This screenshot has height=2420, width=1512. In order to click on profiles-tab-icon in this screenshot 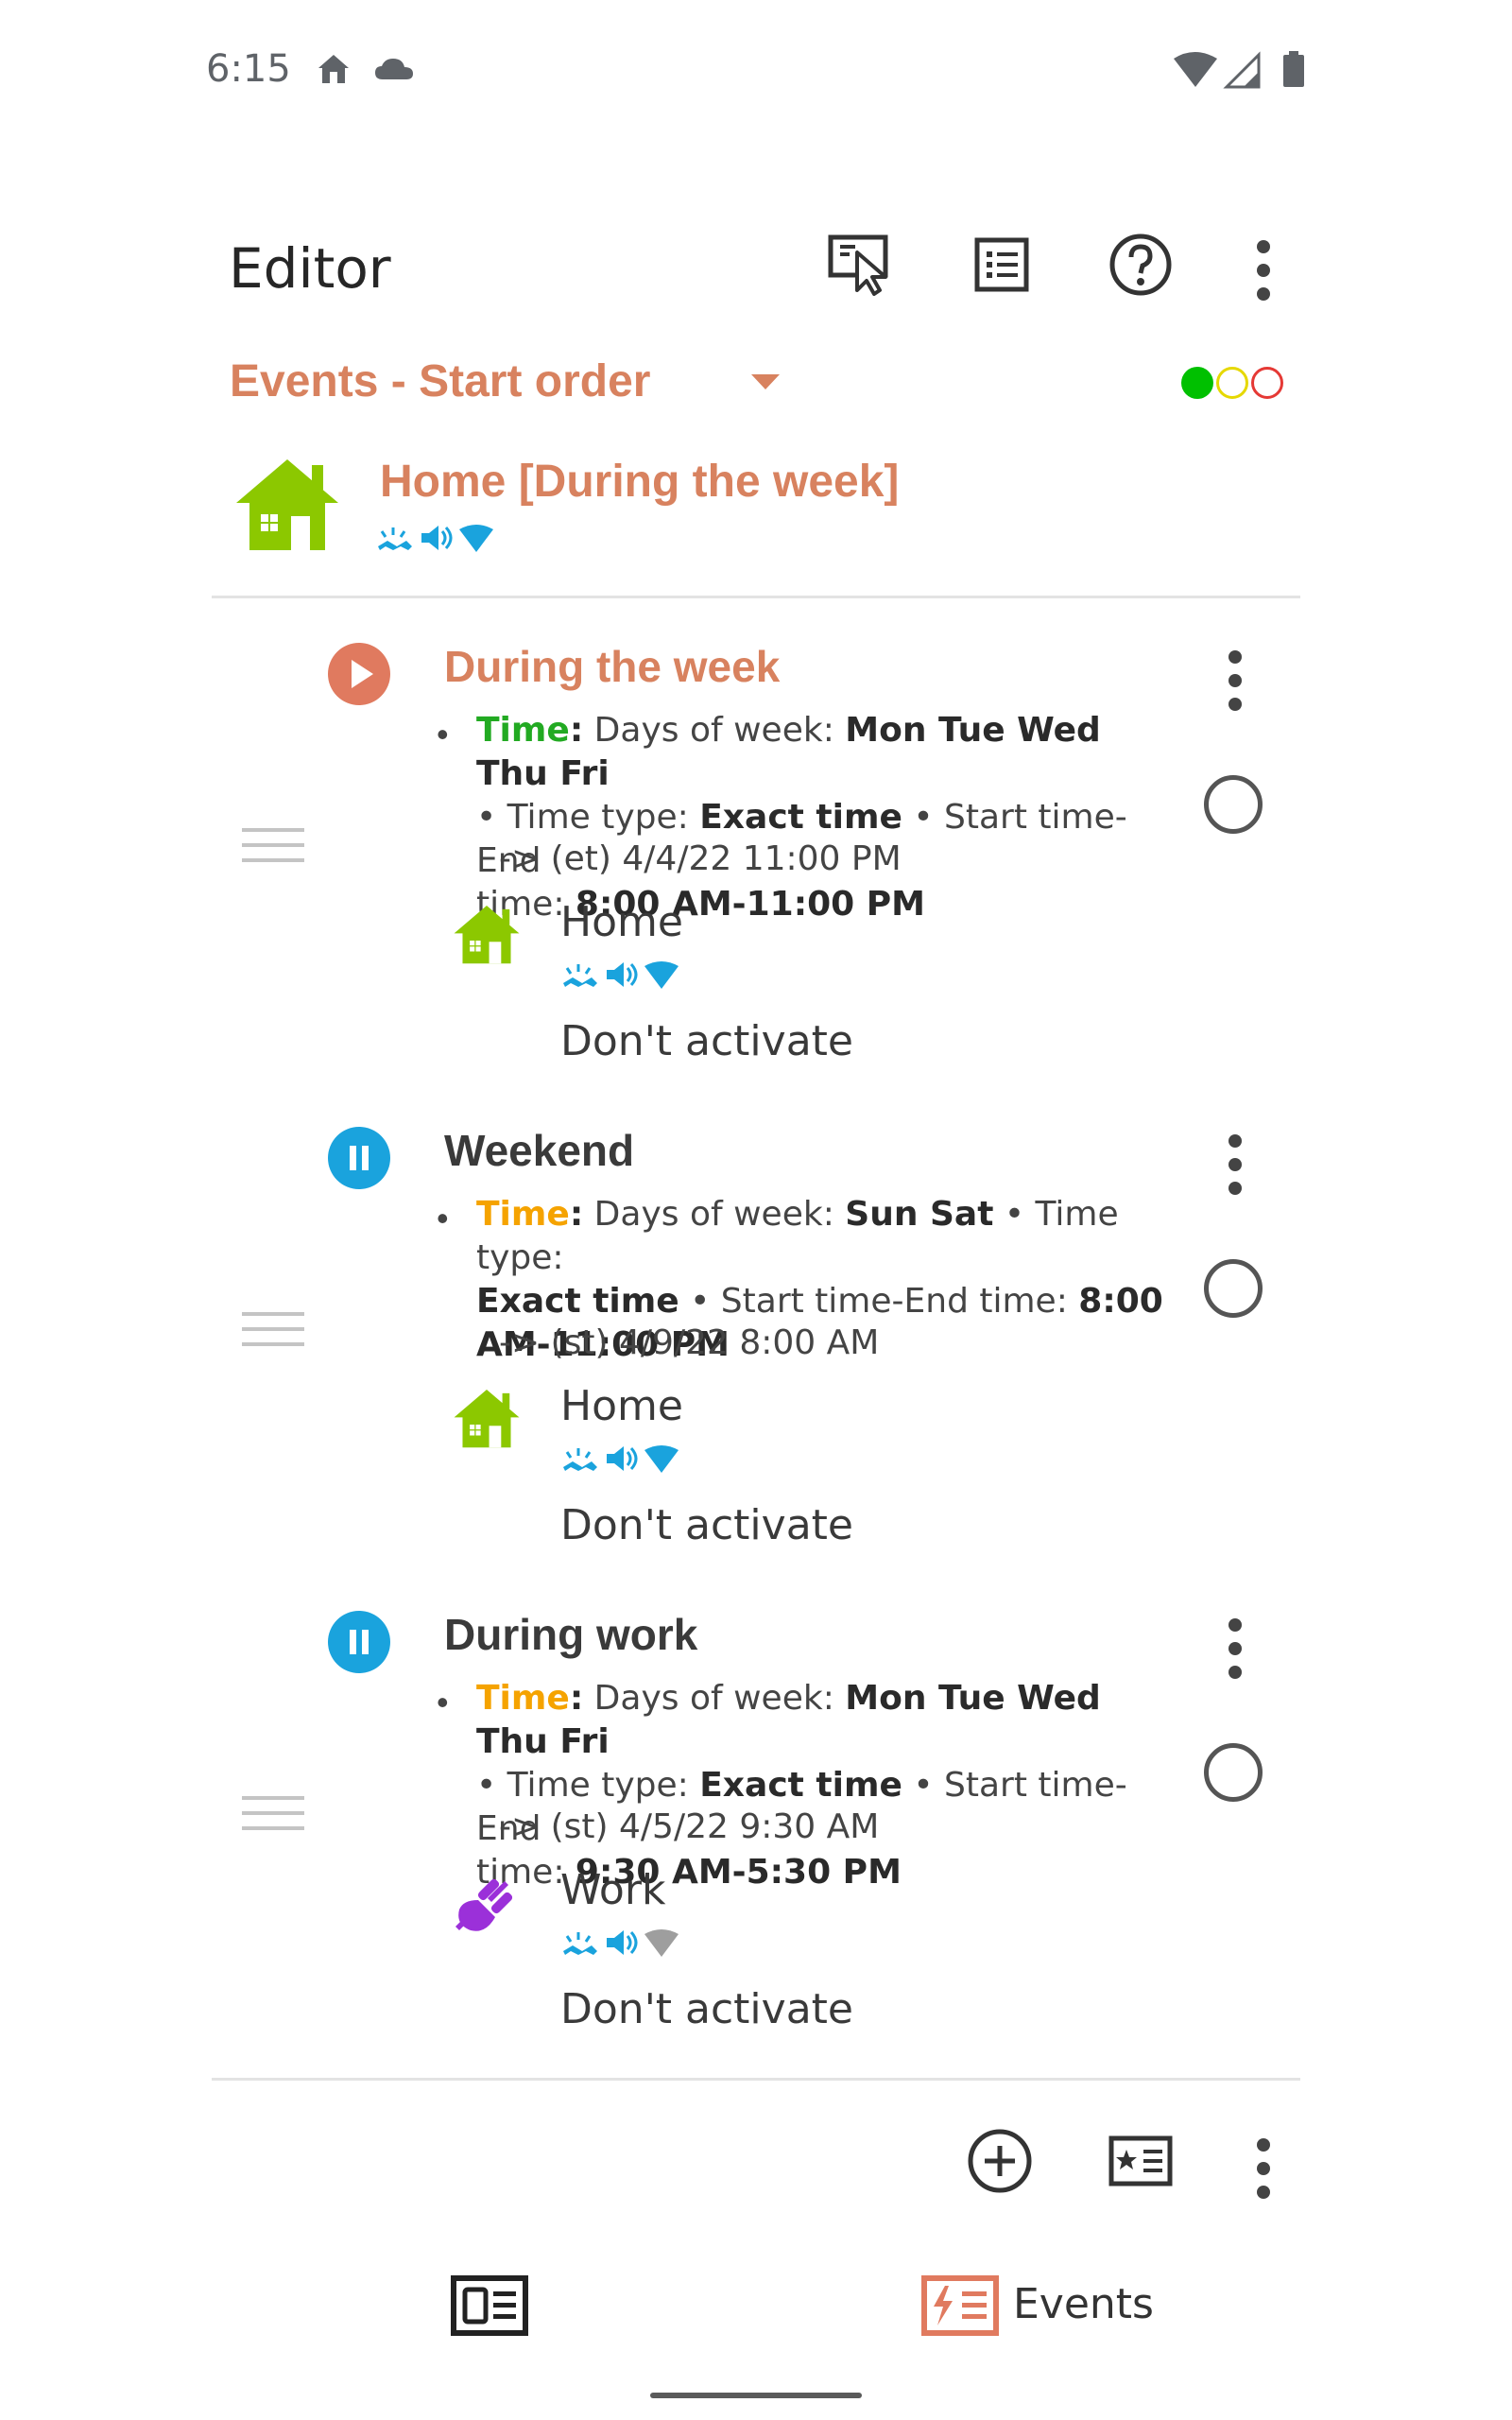, I will do `click(489, 2308)`.